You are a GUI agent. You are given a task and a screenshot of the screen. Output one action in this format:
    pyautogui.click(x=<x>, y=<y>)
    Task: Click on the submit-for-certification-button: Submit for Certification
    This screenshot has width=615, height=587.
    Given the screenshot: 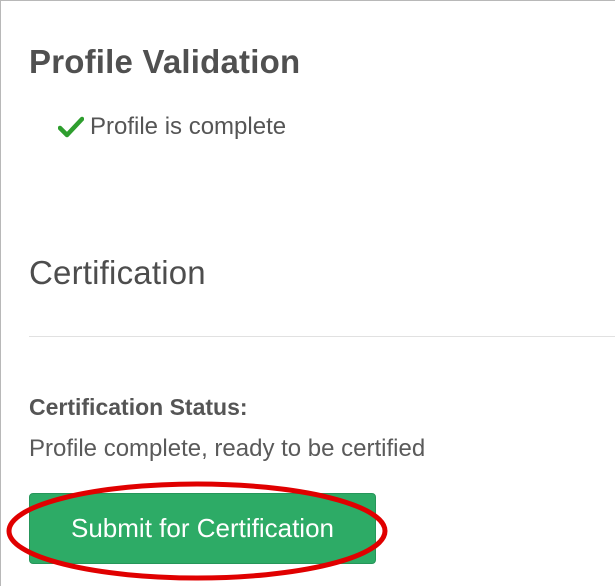 What is the action you would take?
    pyautogui.click(x=202, y=528)
    